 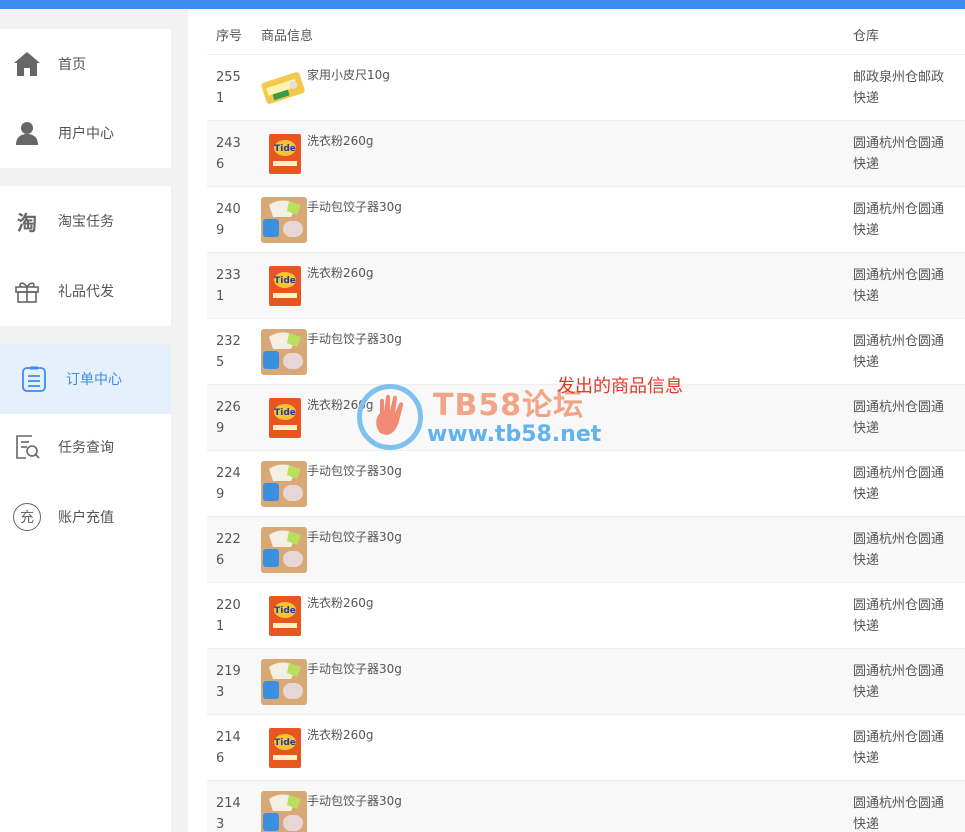 What do you see at coordinates (34, 379) in the screenshot?
I see `order-list-icon` at bounding box center [34, 379].